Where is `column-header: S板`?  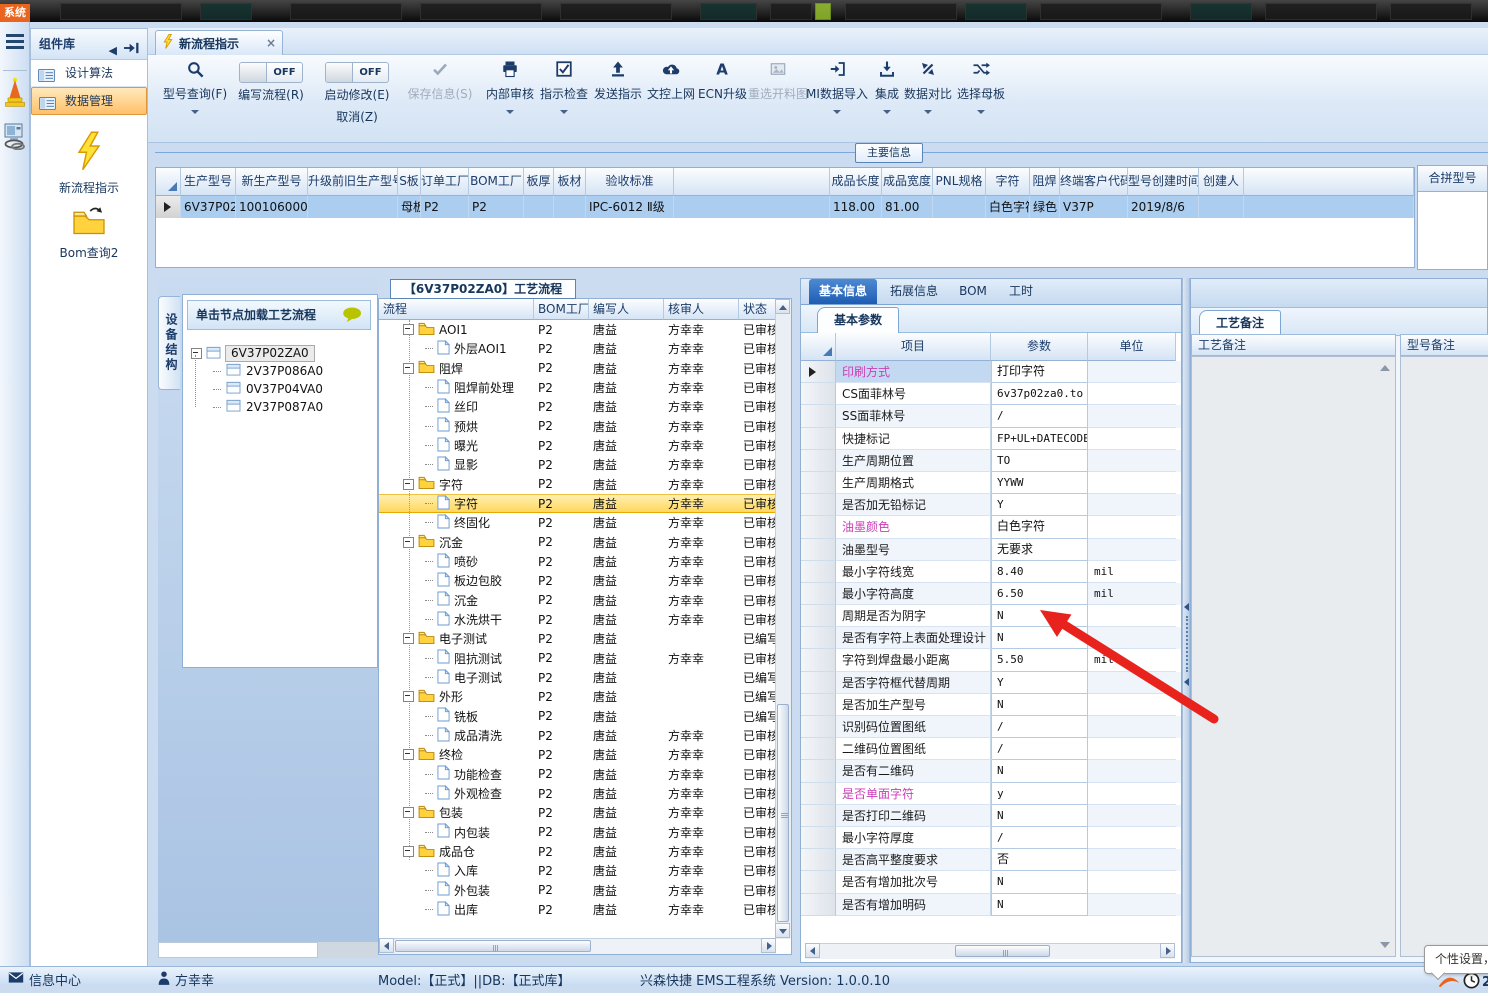
column-header: S板 is located at coordinates (409, 182).